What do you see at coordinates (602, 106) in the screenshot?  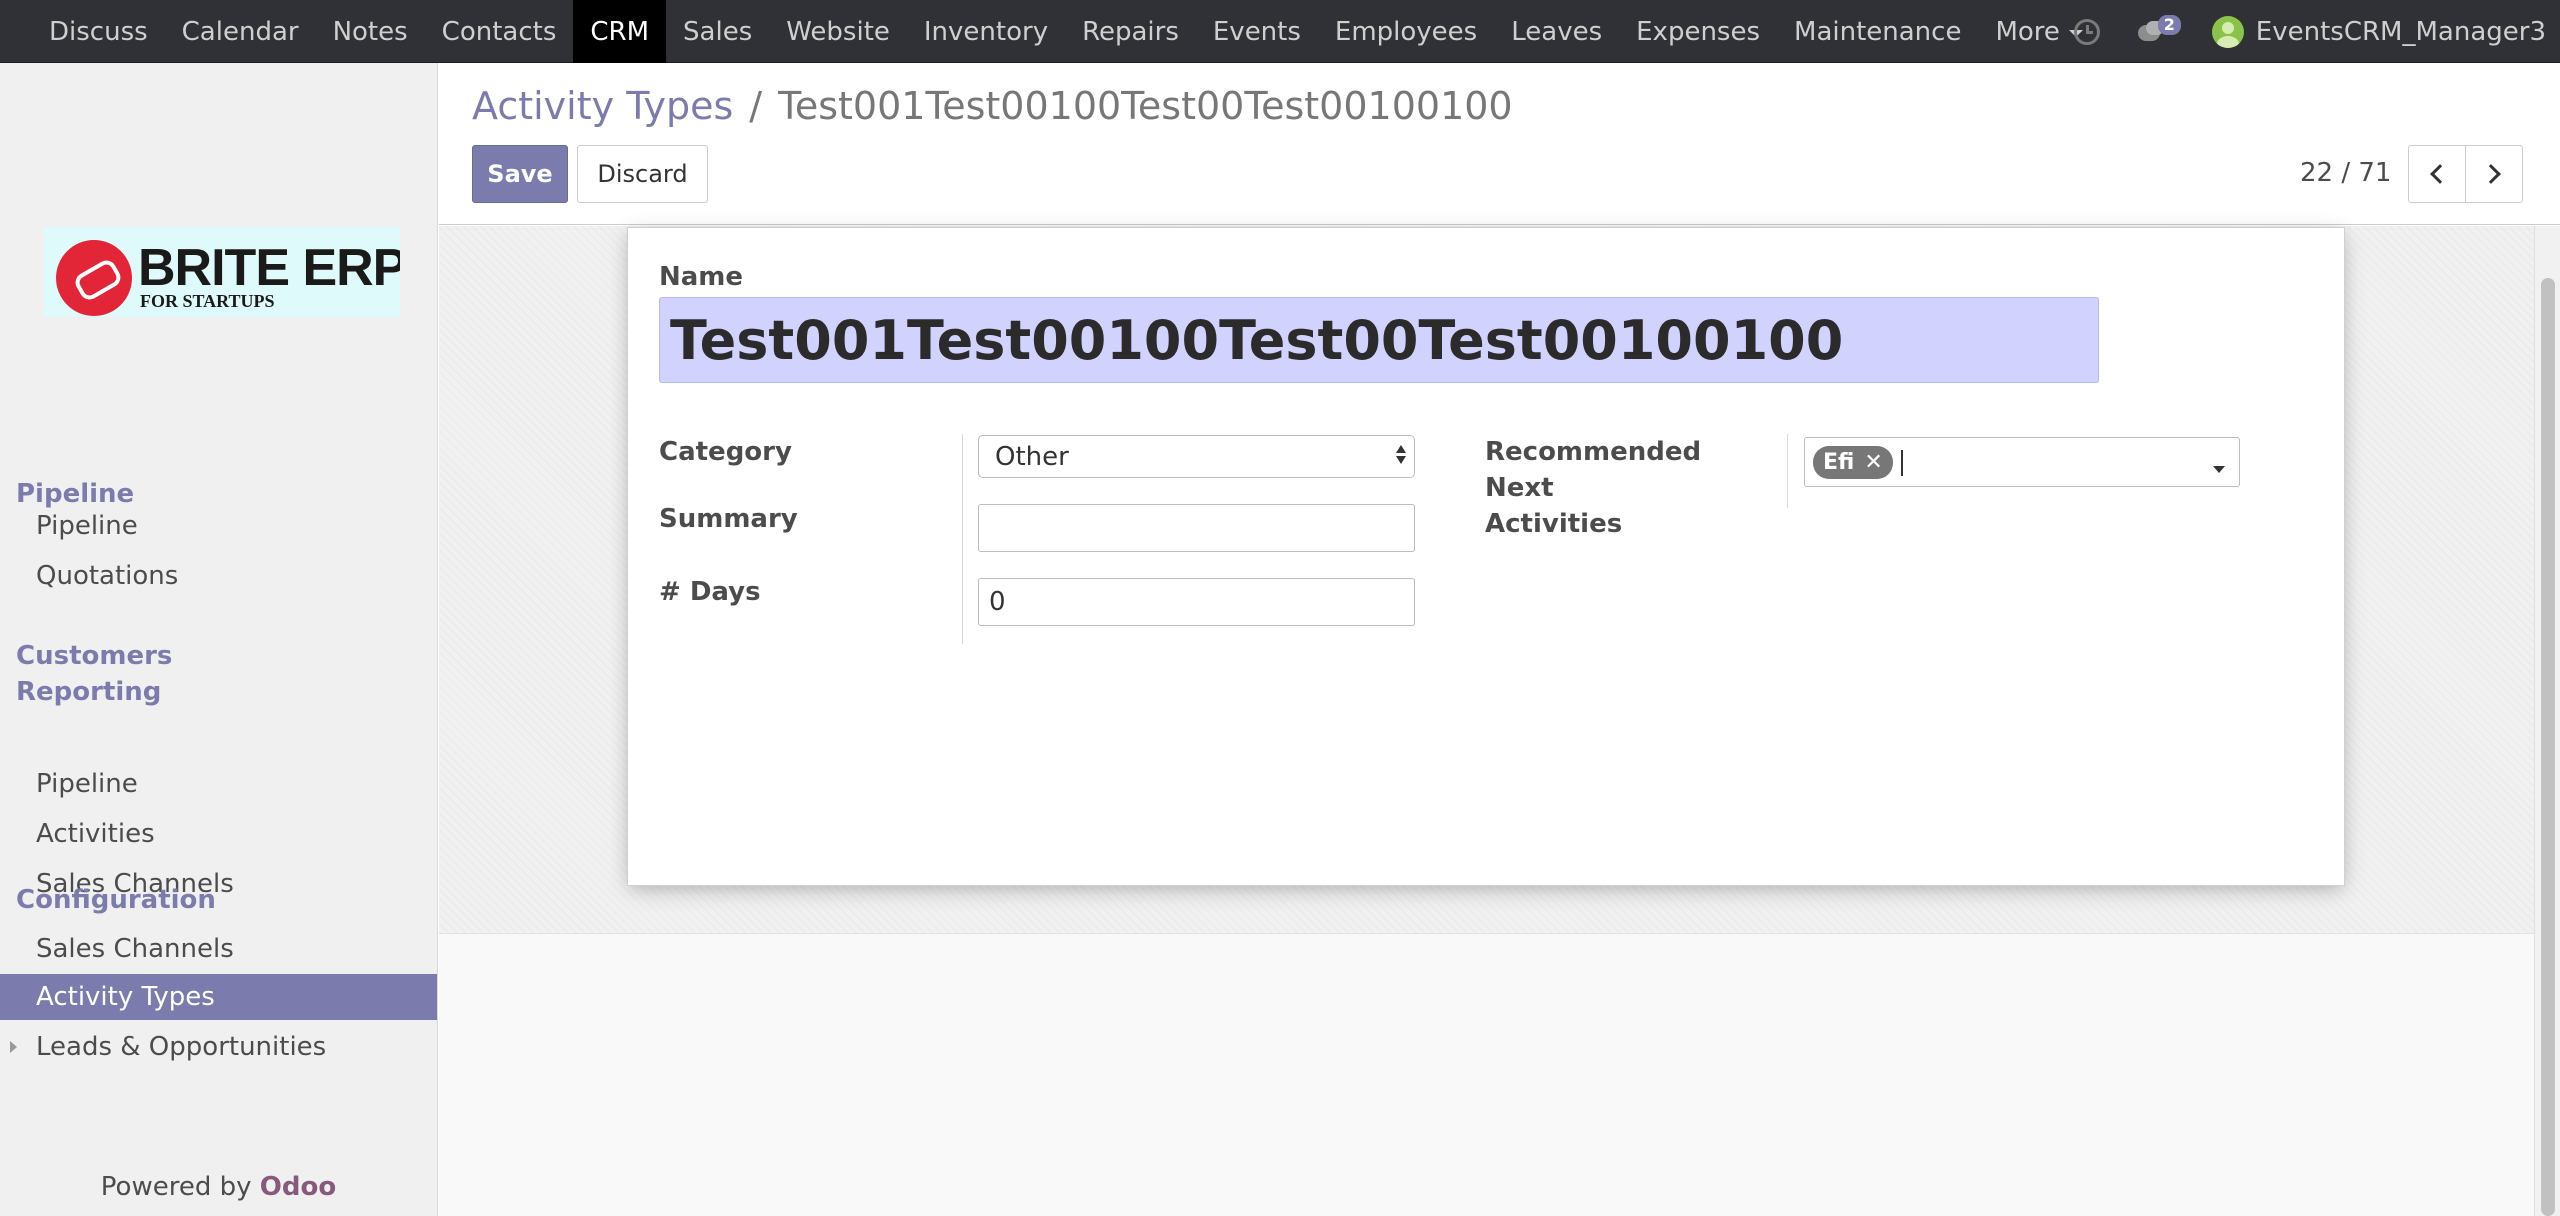 I see `breadcrumb-activity-types: Activity Types` at bounding box center [602, 106].